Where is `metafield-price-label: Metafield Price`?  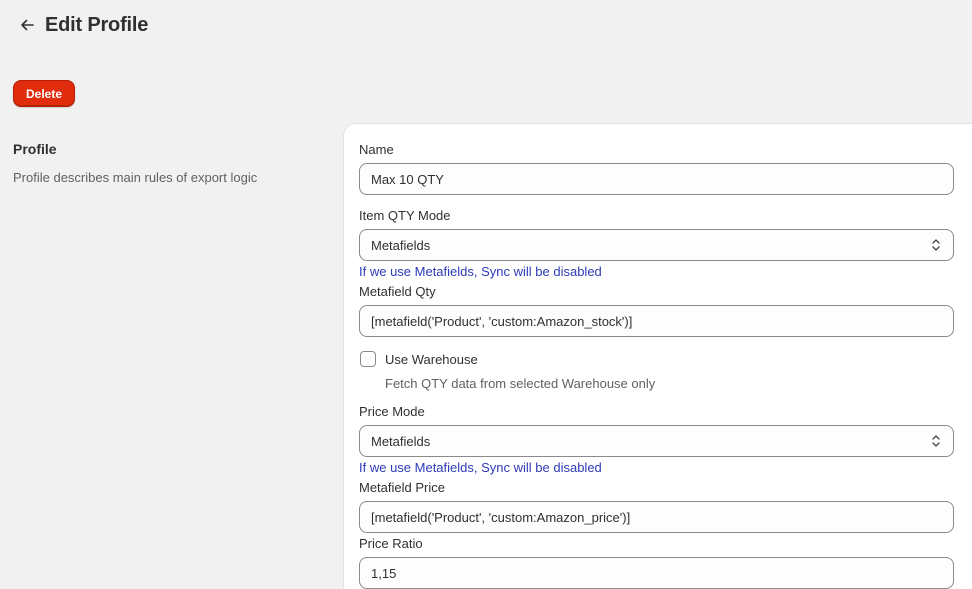
metafield-price-label: Metafield Price is located at coordinates (402, 487).